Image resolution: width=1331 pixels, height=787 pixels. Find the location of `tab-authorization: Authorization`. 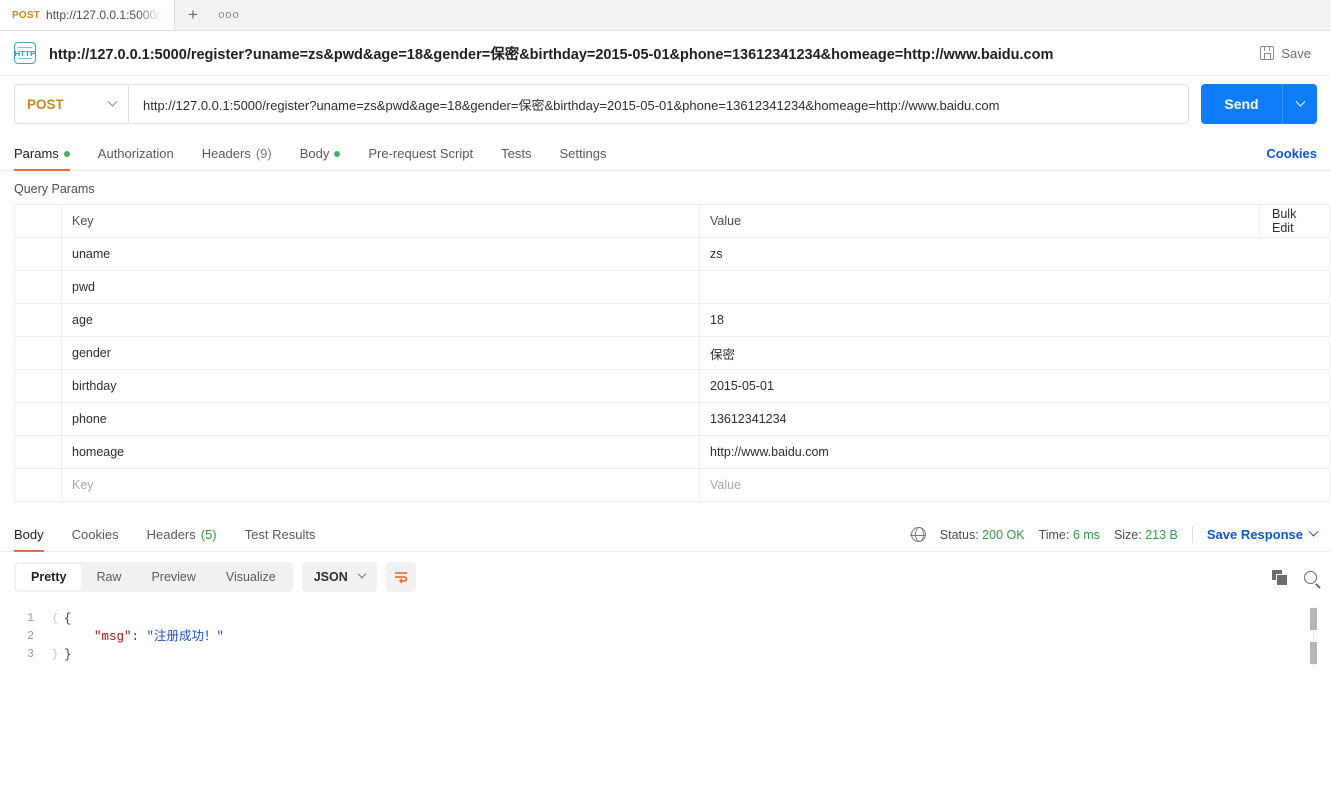

tab-authorization: Authorization is located at coordinates (136, 158).